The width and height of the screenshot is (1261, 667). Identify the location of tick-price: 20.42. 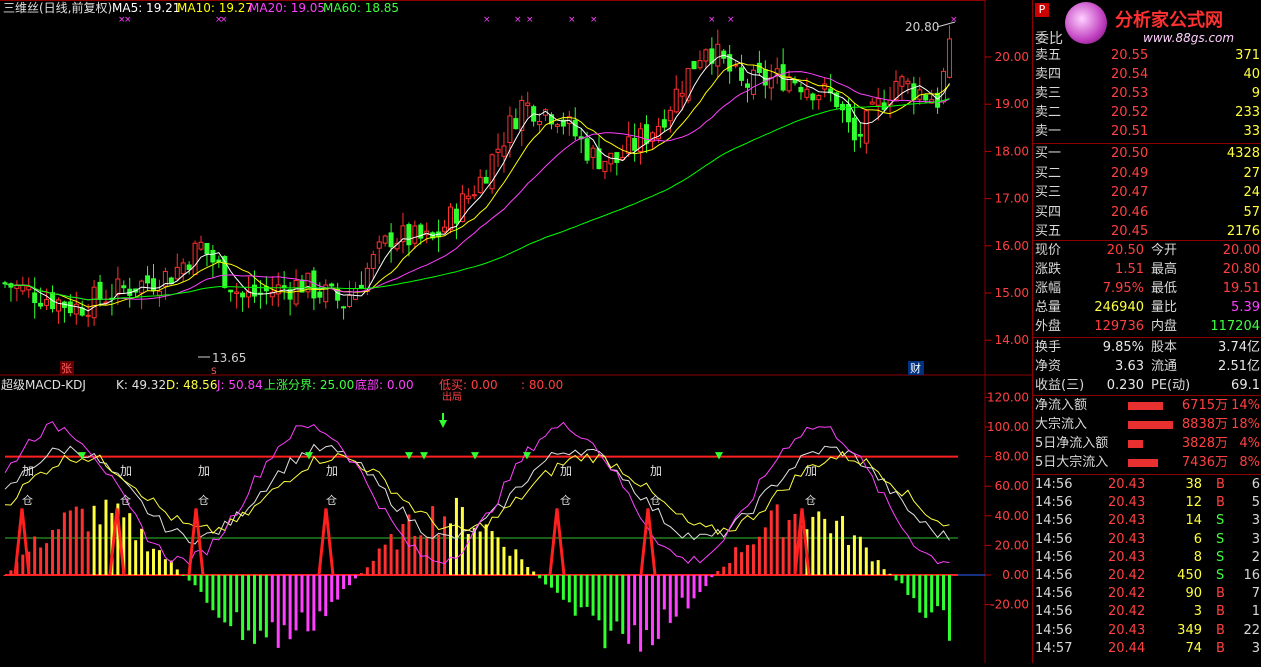
(1127, 575).